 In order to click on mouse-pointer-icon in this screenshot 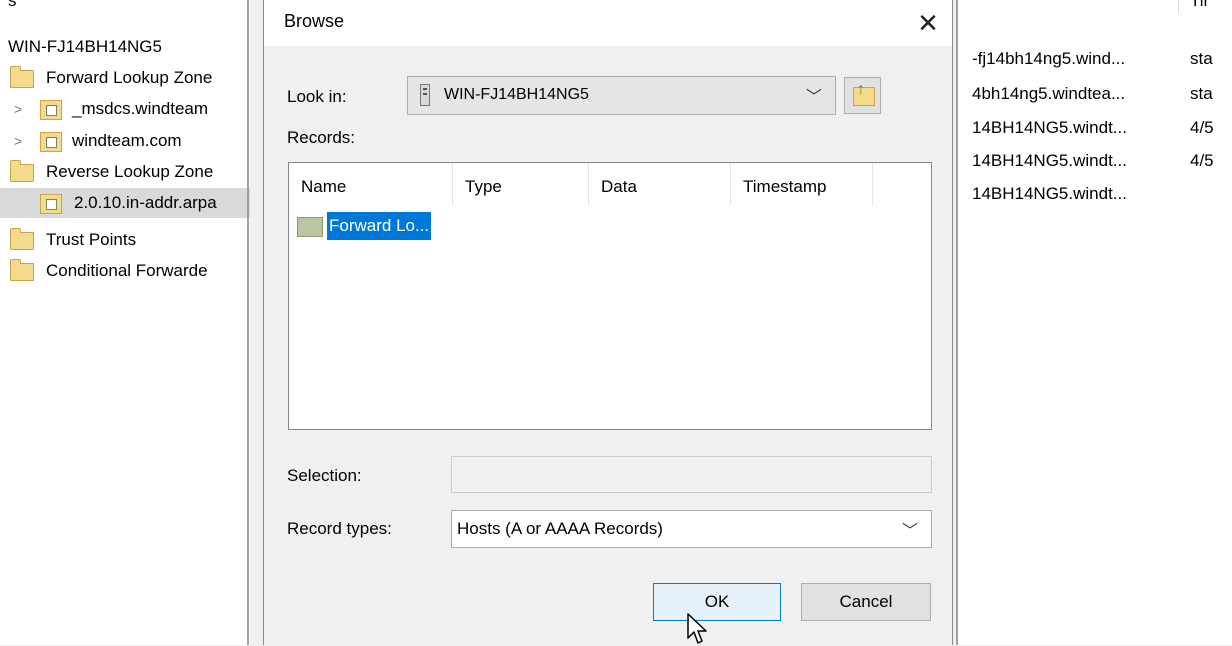, I will do `click(697, 628)`.